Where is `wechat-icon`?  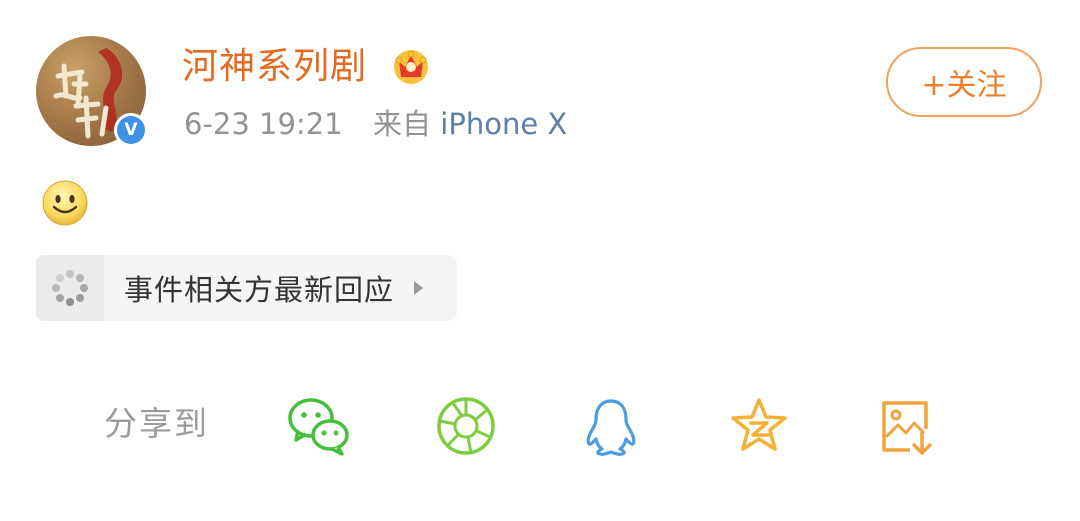
wechat-icon is located at coordinates (319, 426).